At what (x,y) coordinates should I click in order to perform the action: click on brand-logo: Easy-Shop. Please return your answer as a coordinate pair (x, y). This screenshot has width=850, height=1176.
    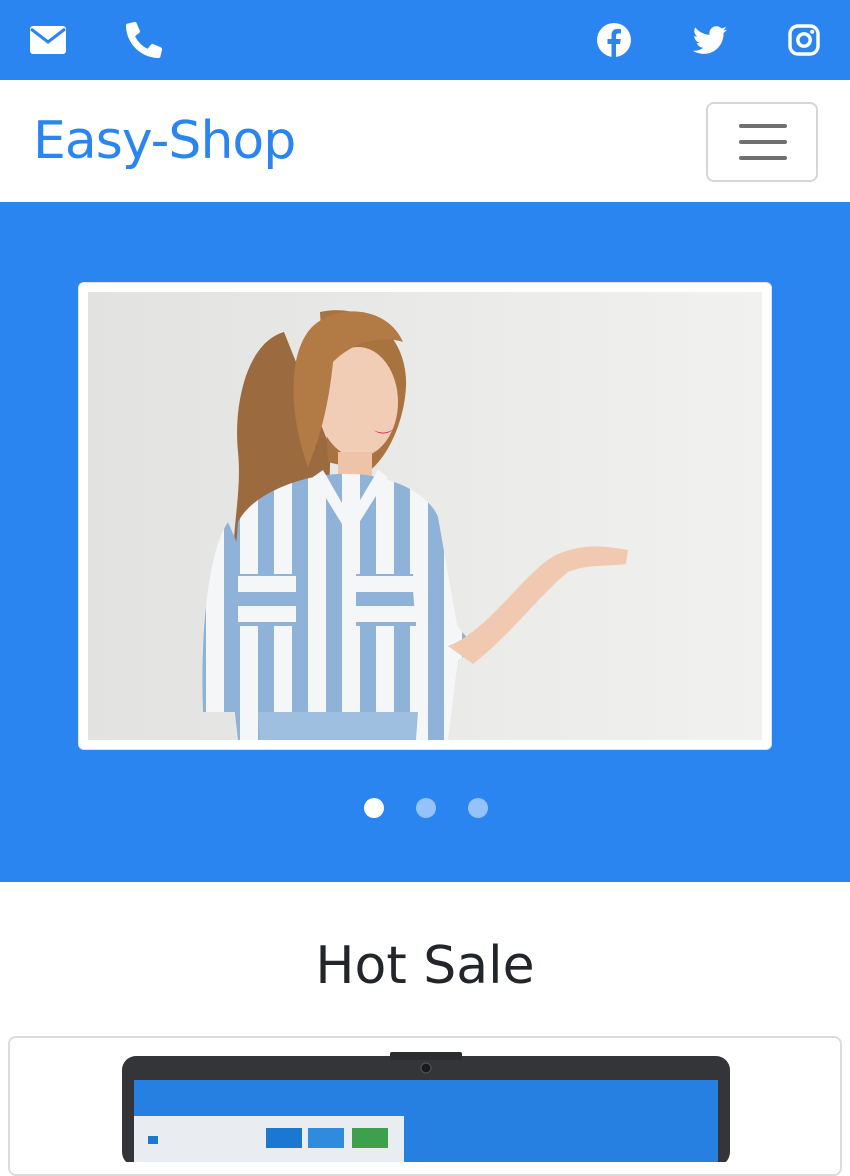
    Looking at the image, I should click on (164, 141).